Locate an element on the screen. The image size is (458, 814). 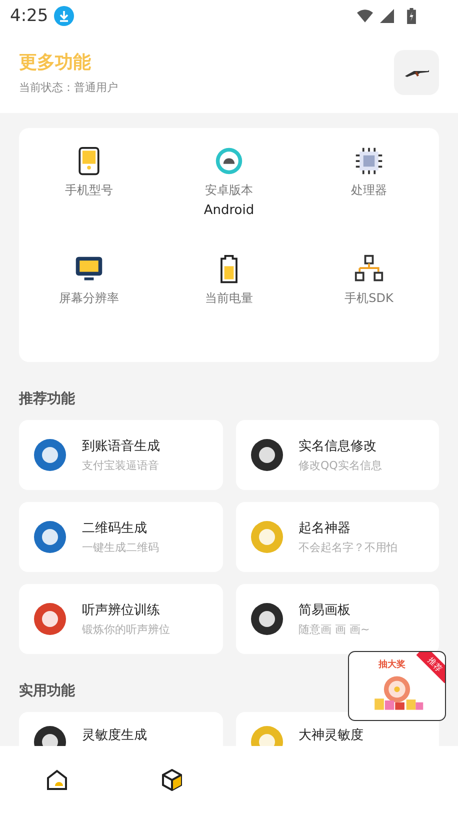
feature-card: 到账语音生成 支付宝装逼语音 is located at coordinates (120, 455).